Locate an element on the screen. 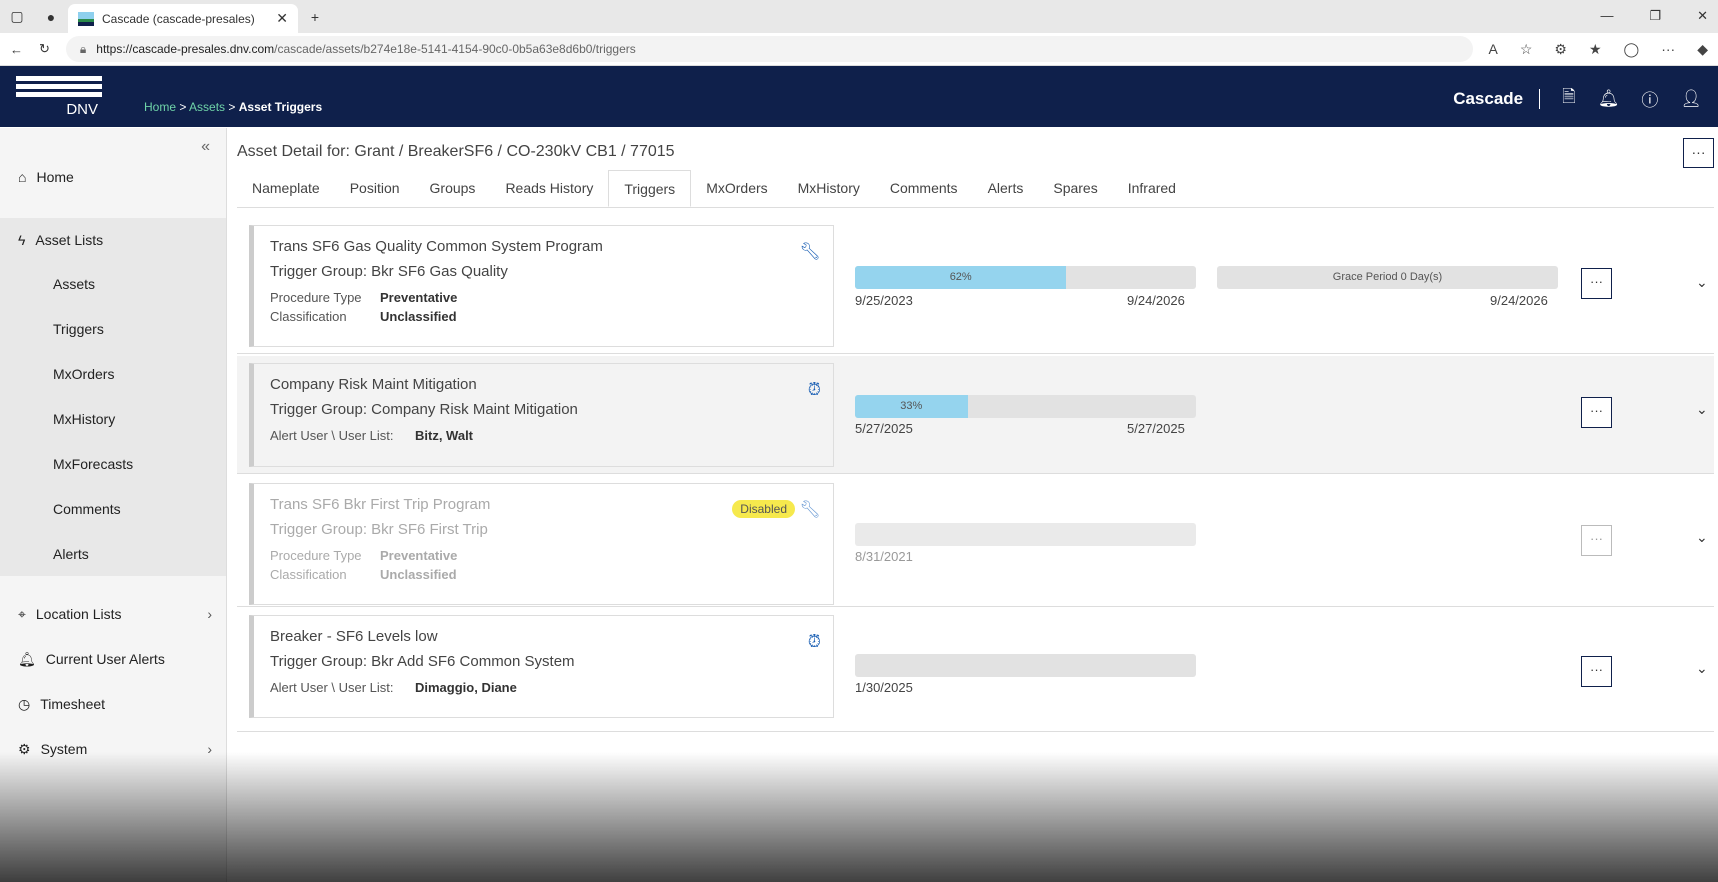 This screenshot has height=882, width=1718. sidebar-item-triggers: Triggers is located at coordinates (113, 329).